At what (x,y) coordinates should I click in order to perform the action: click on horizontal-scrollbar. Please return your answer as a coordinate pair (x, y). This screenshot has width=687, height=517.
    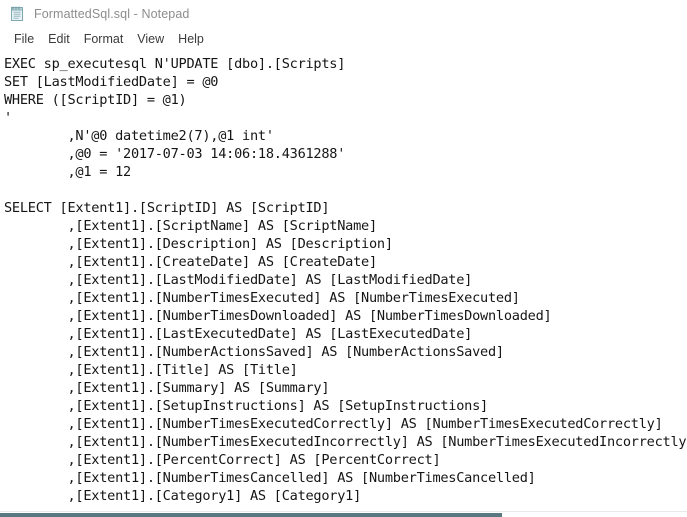
    Looking at the image, I should click on (343, 514).